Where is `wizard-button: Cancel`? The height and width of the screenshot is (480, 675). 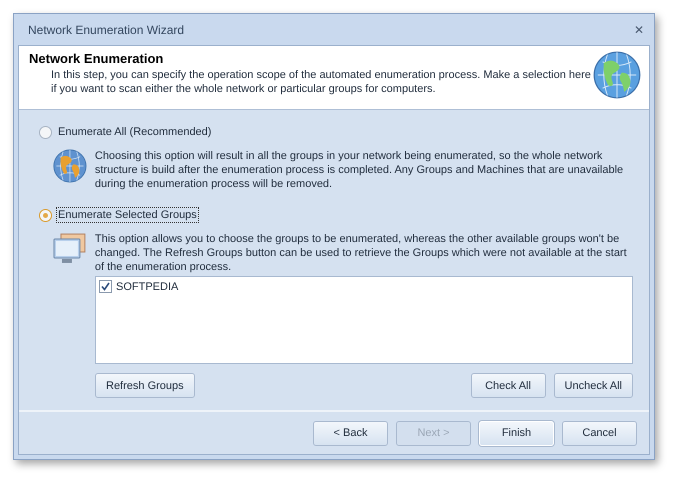 wizard-button: Cancel is located at coordinates (599, 433).